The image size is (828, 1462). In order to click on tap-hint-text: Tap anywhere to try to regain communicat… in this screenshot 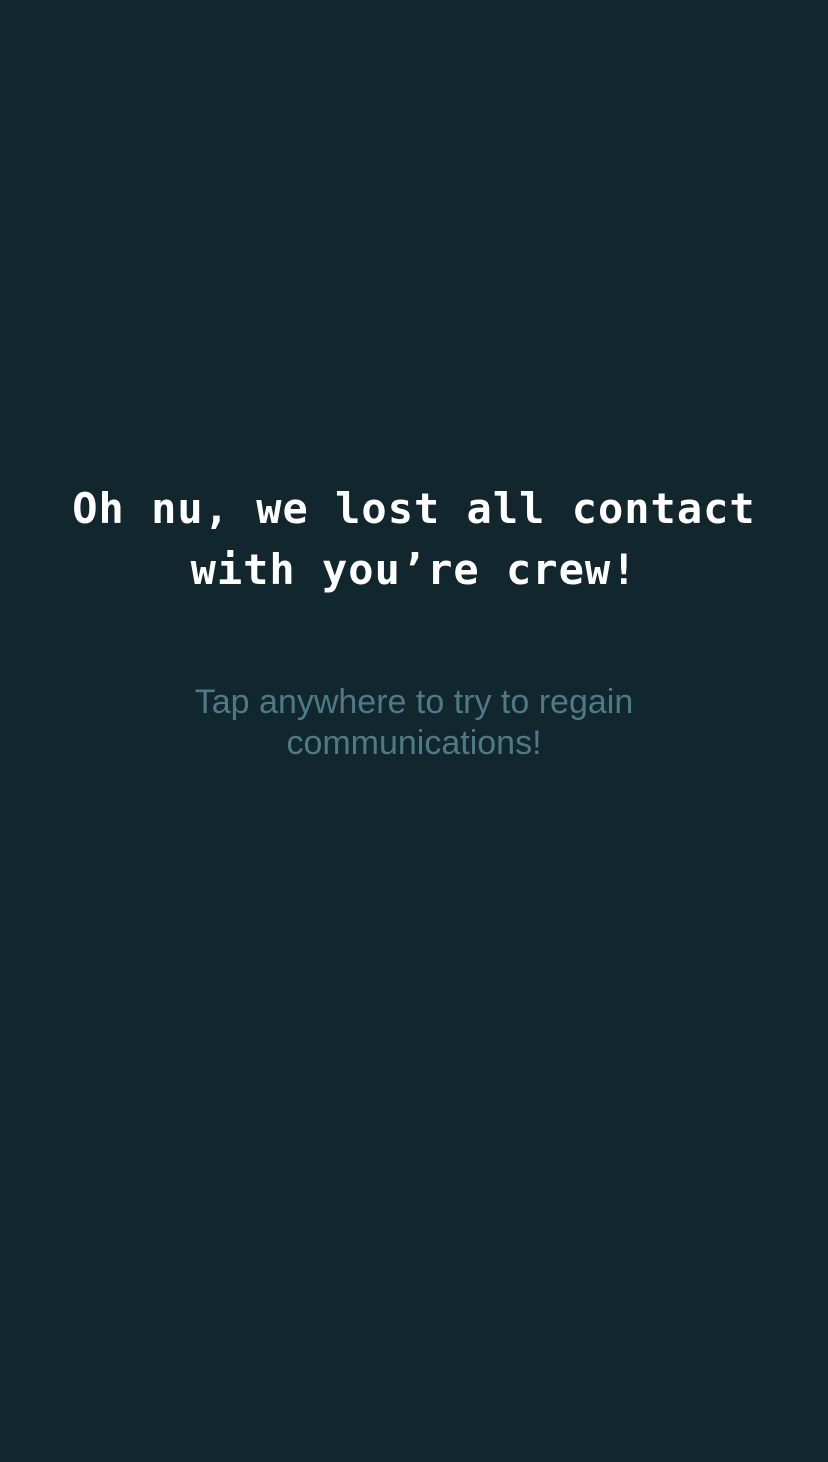, I will do `click(414, 722)`.